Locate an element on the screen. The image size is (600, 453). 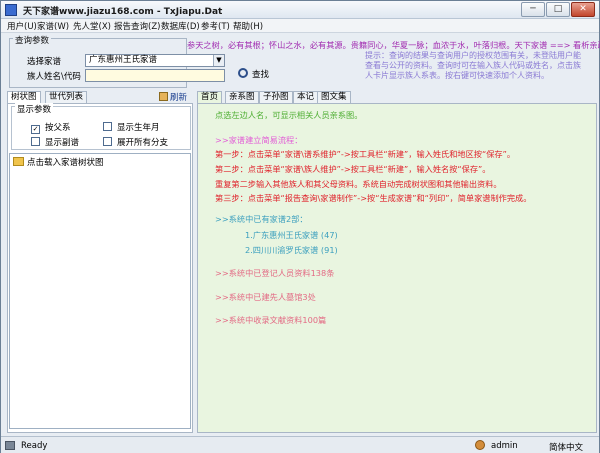
current-user: admin is located at coordinates (504, 446).